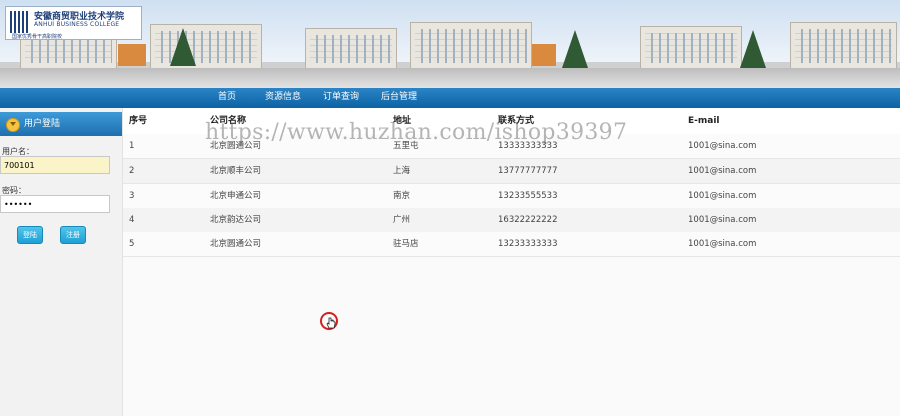 This screenshot has height=416, width=900. Describe the element at coordinates (132, 220) in the screenshot. I see `cell-index: 4` at that location.